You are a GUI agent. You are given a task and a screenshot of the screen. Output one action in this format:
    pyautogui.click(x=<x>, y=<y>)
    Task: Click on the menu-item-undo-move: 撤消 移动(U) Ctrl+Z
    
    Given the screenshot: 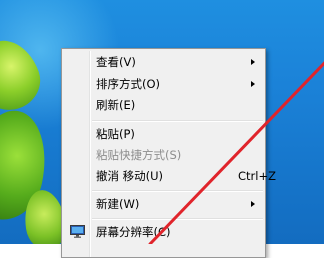 What is the action you would take?
    pyautogui.click(x=170, y=176)
    